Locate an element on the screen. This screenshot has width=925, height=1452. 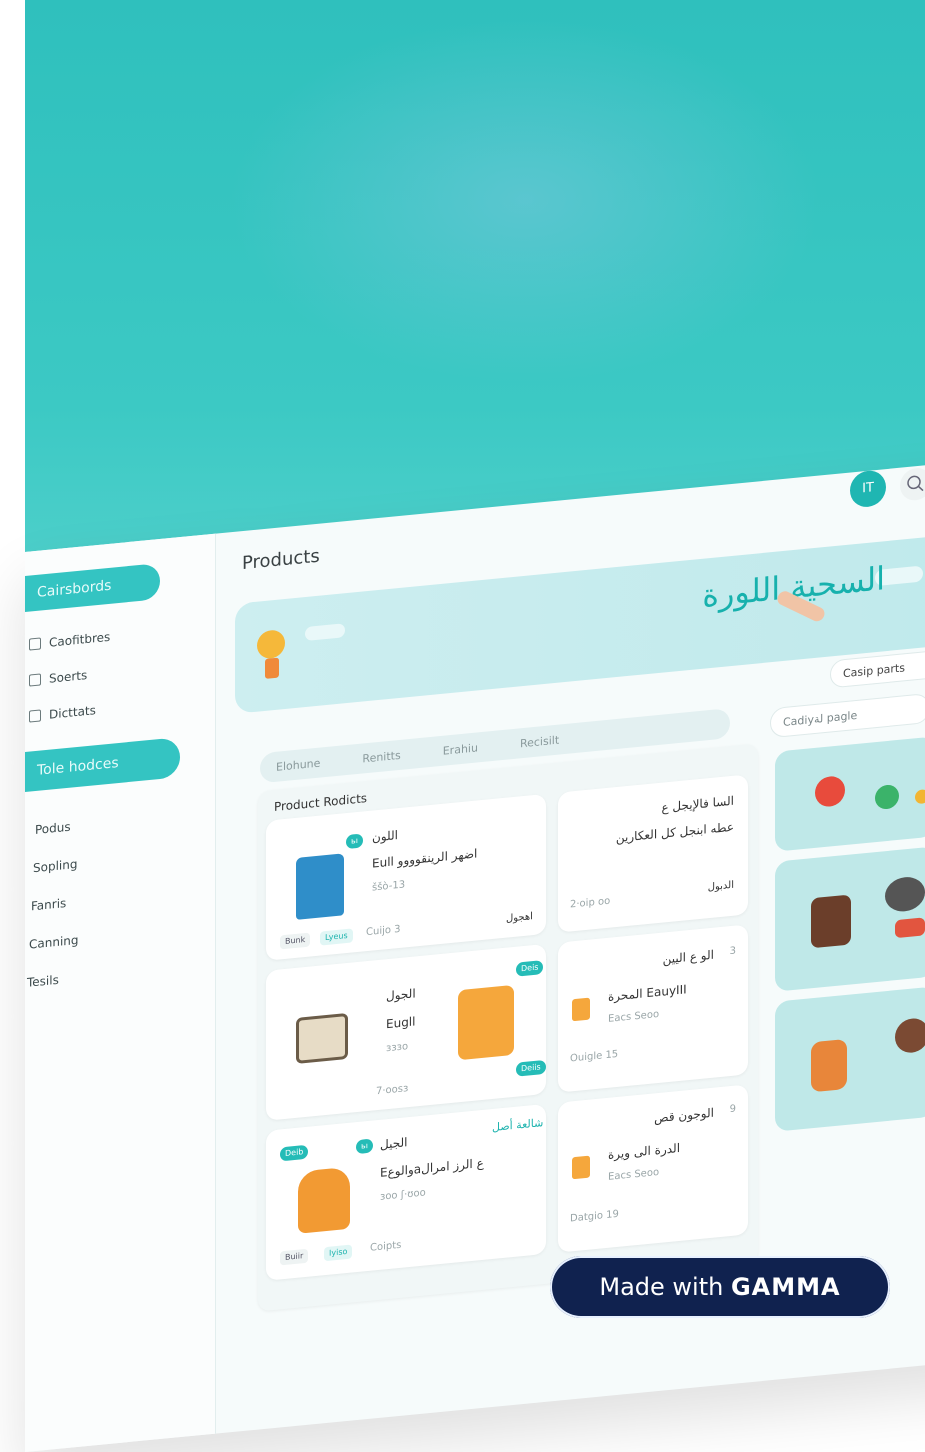
speaker-image is located at coordinates (905, 894).